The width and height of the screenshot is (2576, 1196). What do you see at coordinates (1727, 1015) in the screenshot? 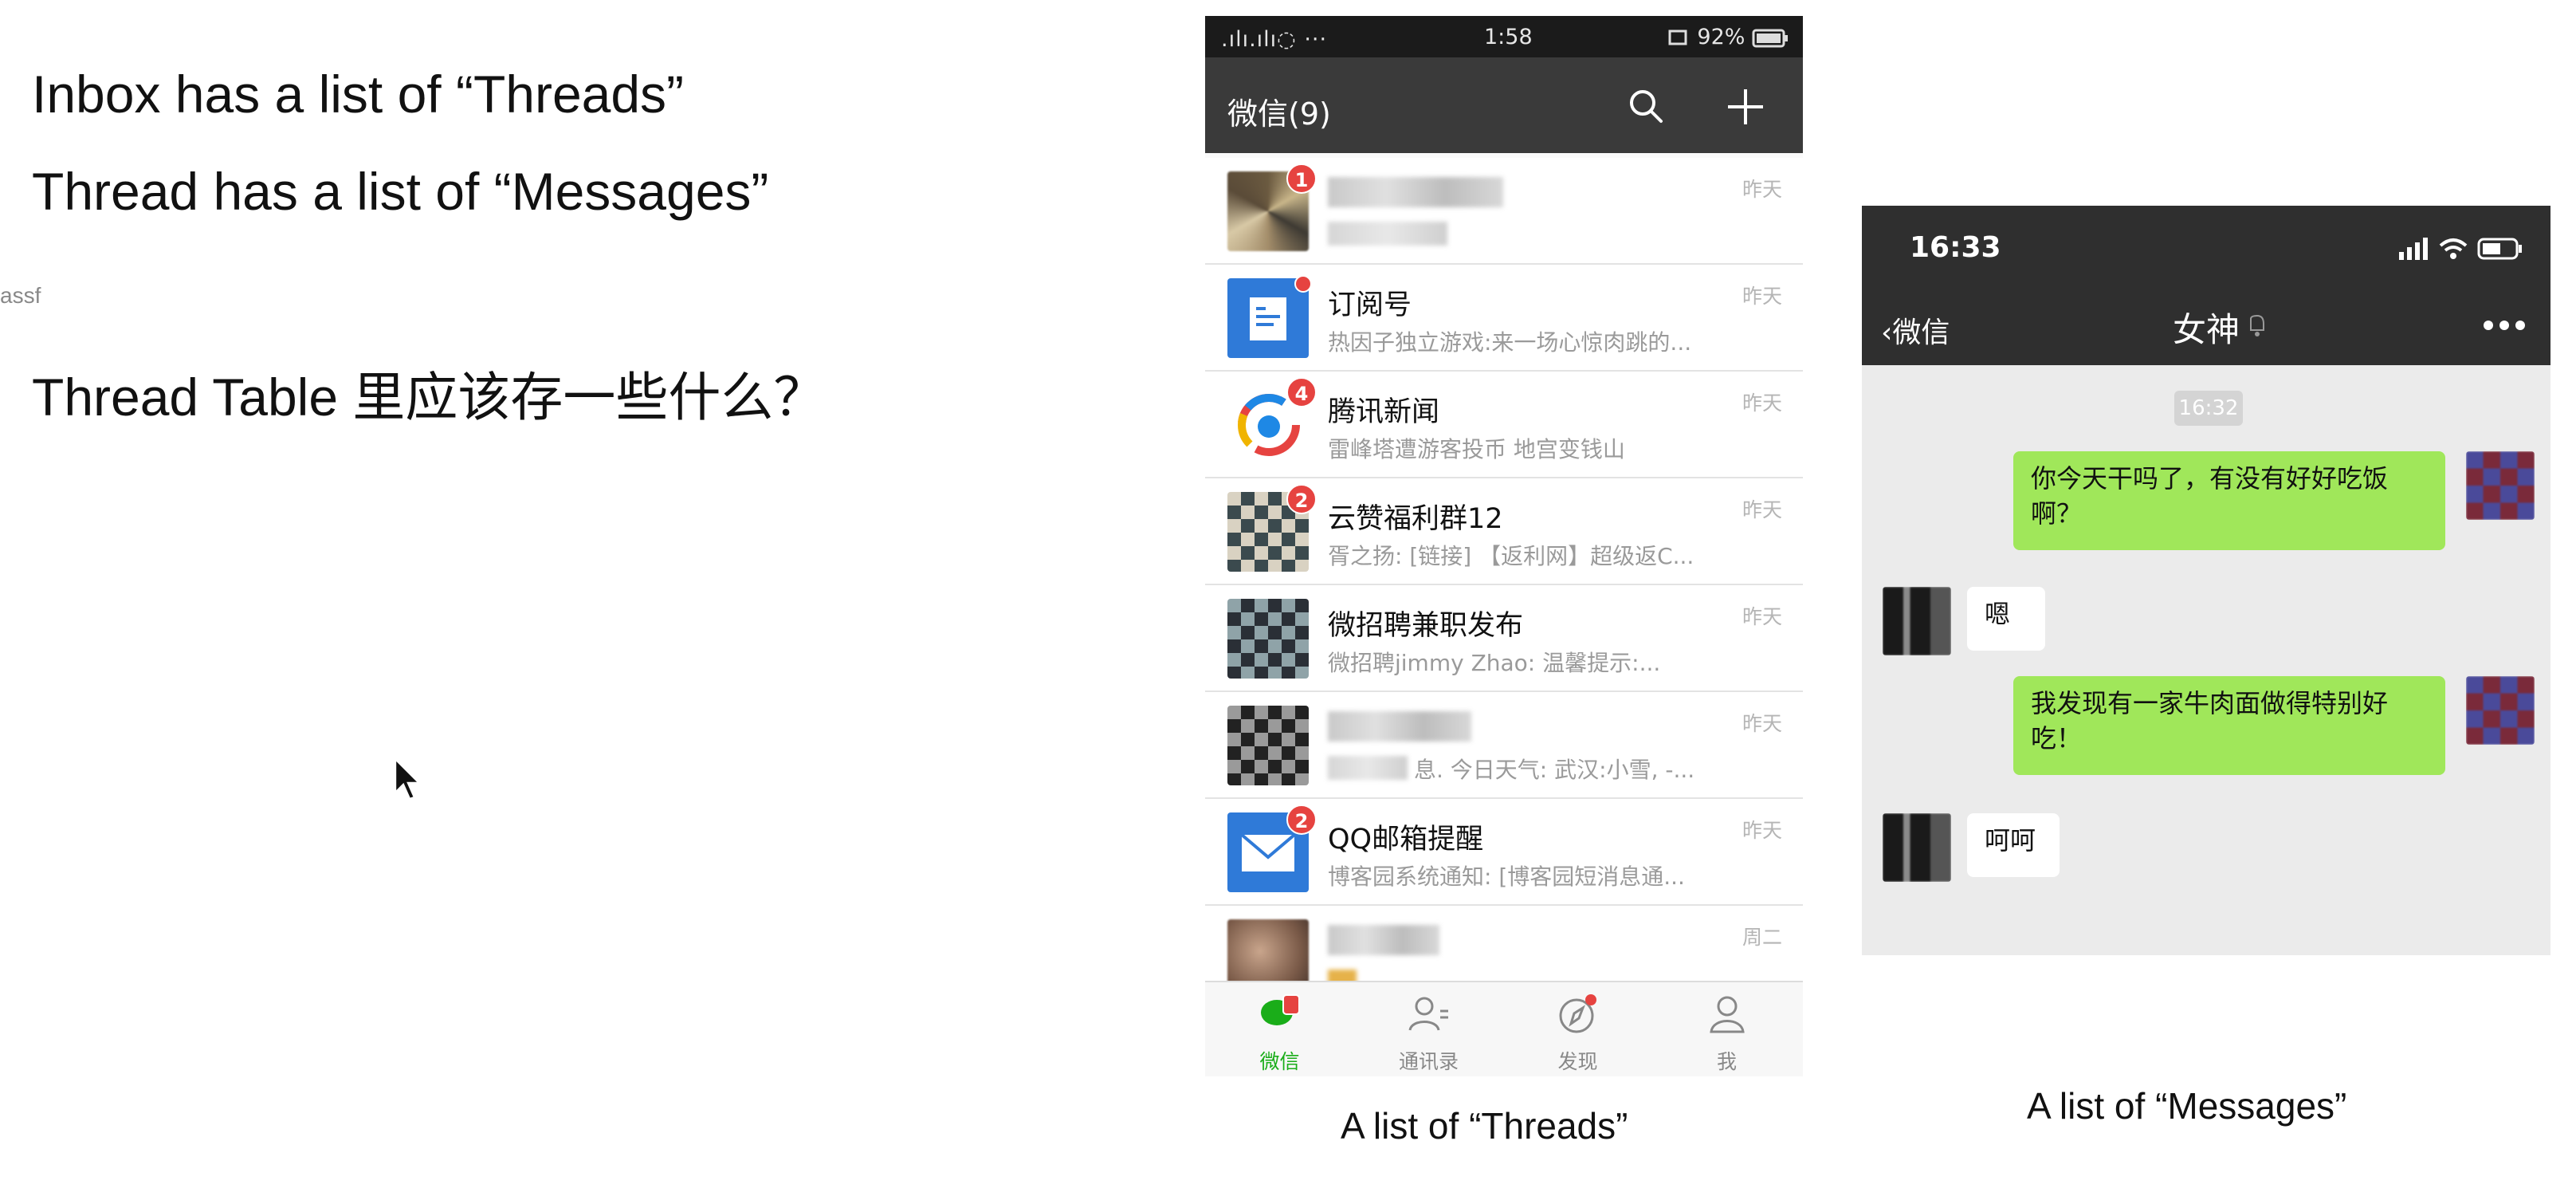
I see `person-icon` at bounding box center [1727, 1015].